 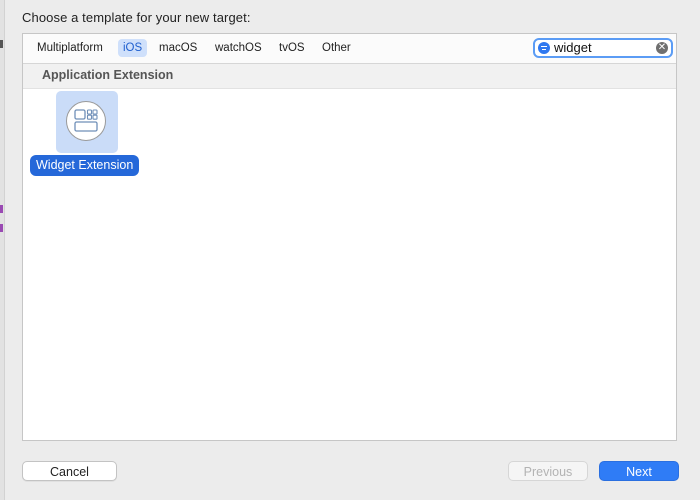 I want to click on template-widget-extension, so click(x=87, y=122).